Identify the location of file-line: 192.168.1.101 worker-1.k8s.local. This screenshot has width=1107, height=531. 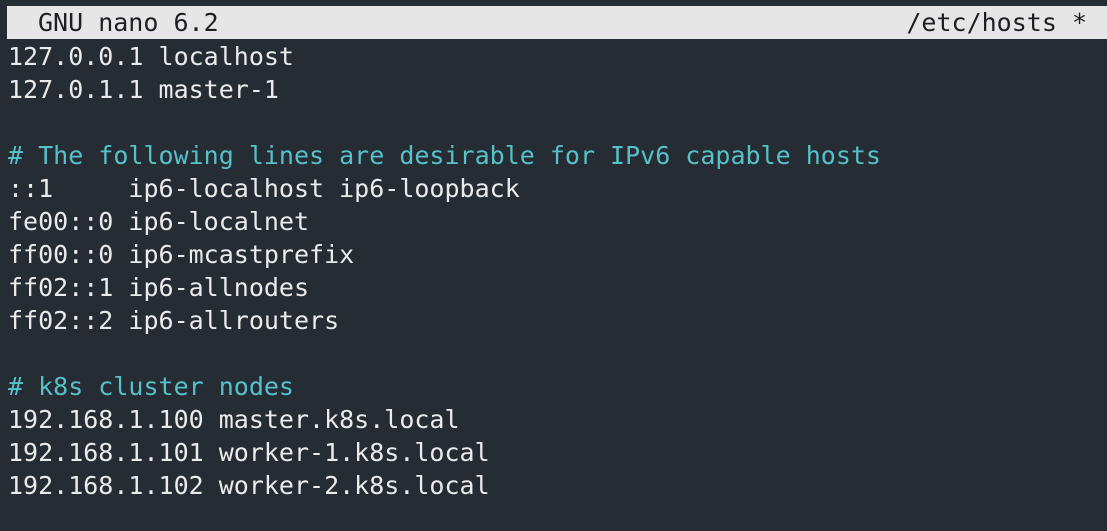
(557, 452).